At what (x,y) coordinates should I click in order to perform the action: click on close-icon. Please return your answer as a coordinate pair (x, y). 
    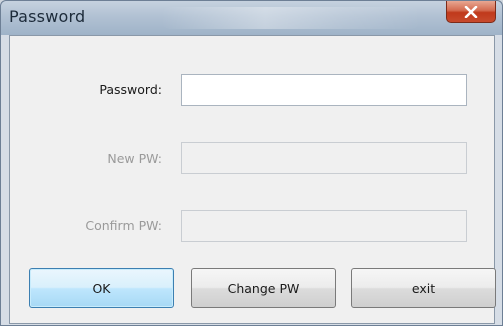
    Looking at the image, I should click on (471, 11).